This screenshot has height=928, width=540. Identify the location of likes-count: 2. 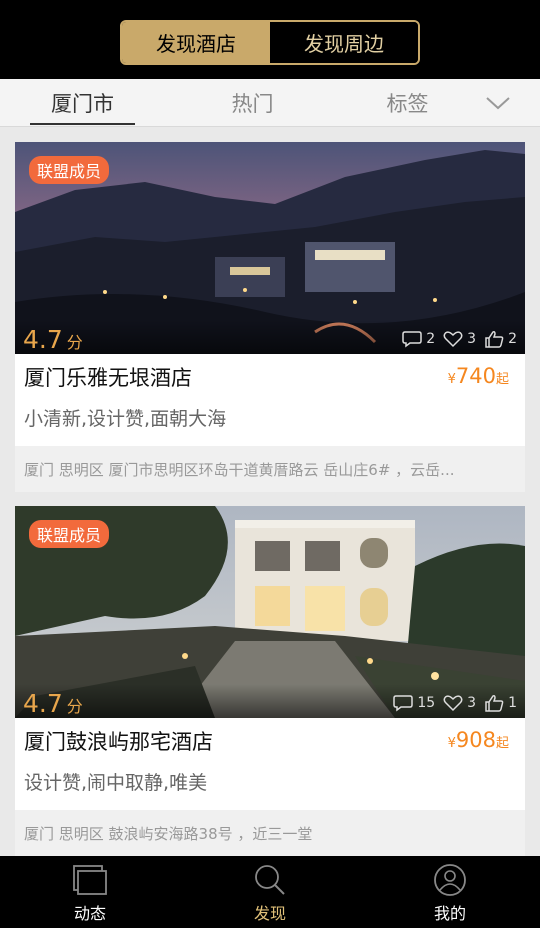
(512, 339).